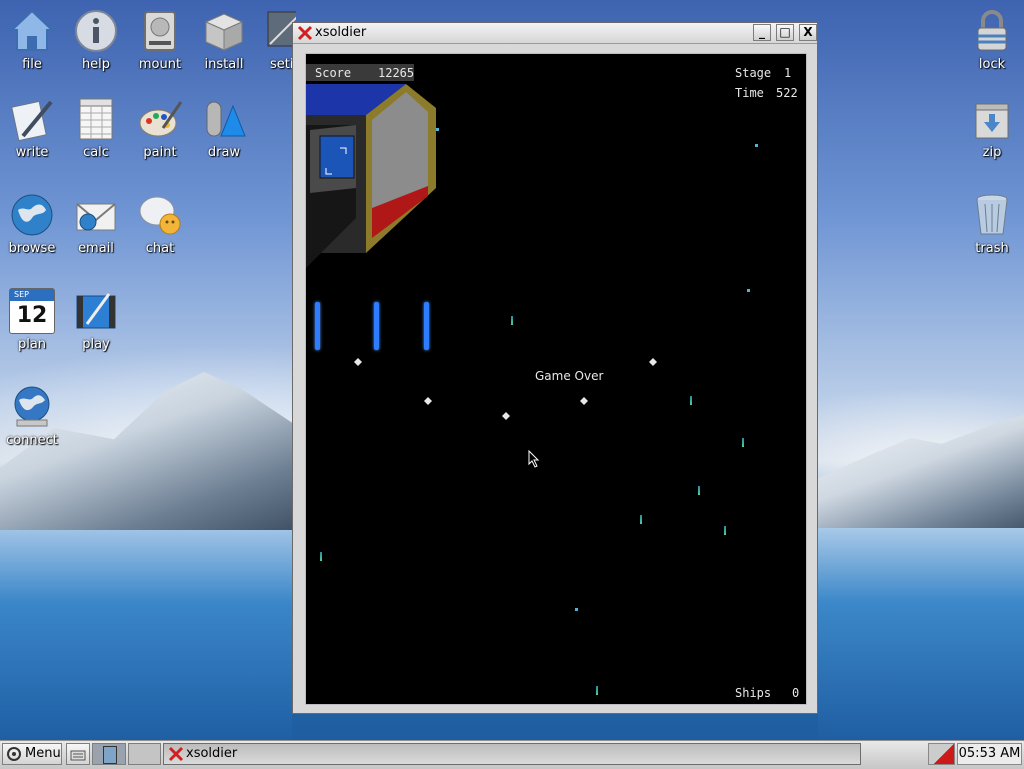  What do you see at coordinates (992, 248) in the screenshot?
I see `desktop-icon-label: trash` at bounding box center [992, 248].